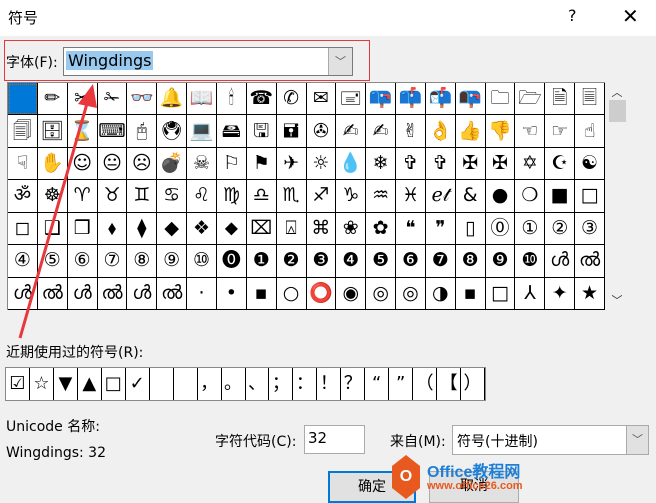 The width and height of the screenshot is (656, 503). I want to click on symbol-cell: ❀, so click(351, 229).